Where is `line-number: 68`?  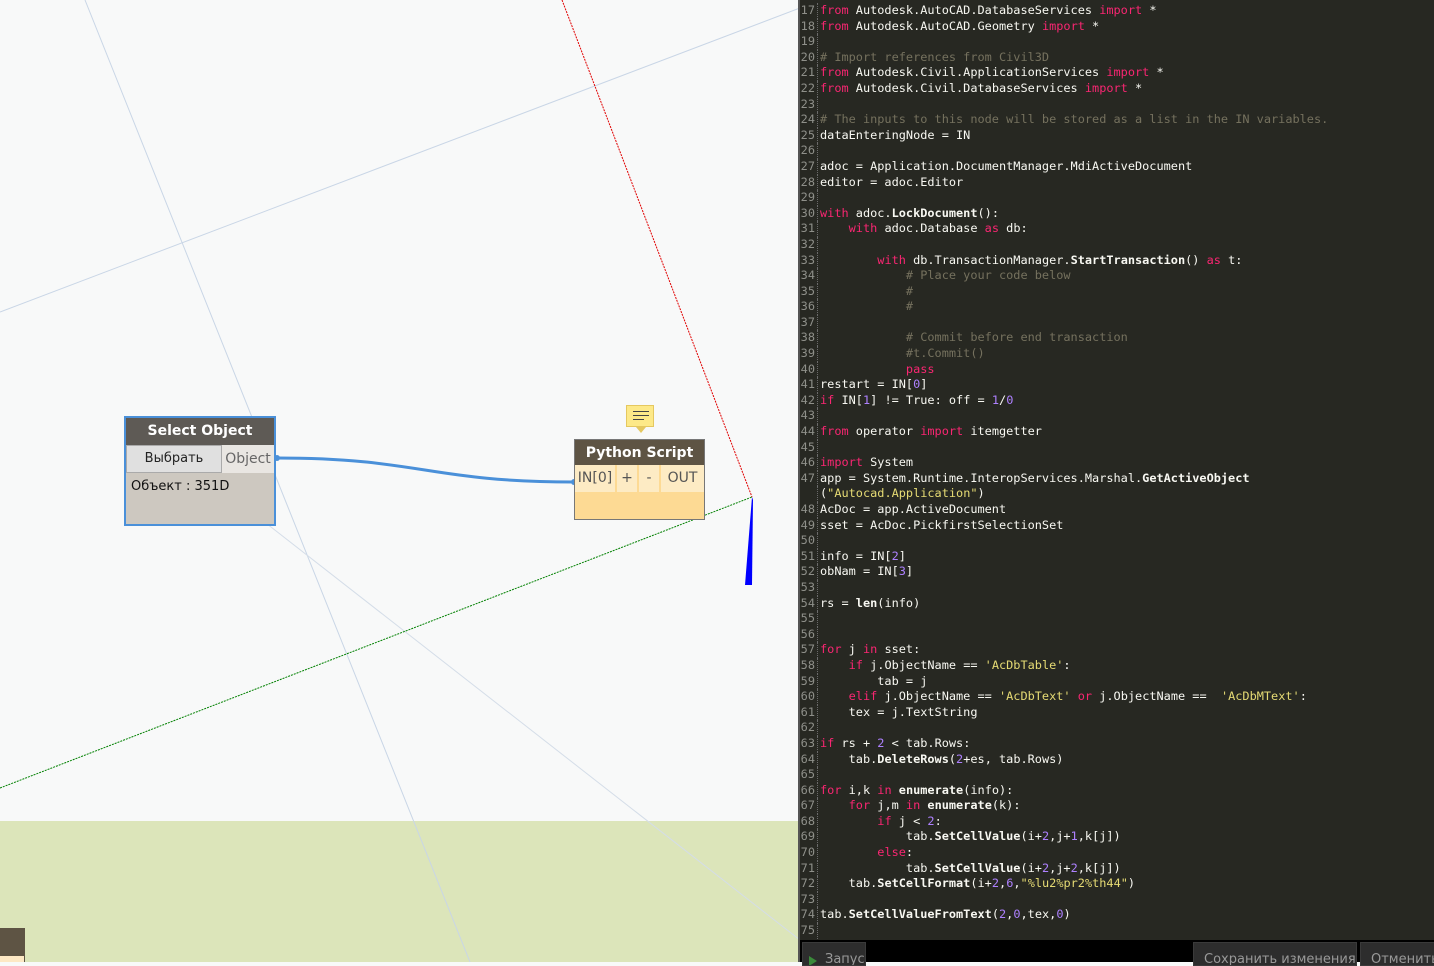
line-number: 68 is located at coordinates (809, 821).